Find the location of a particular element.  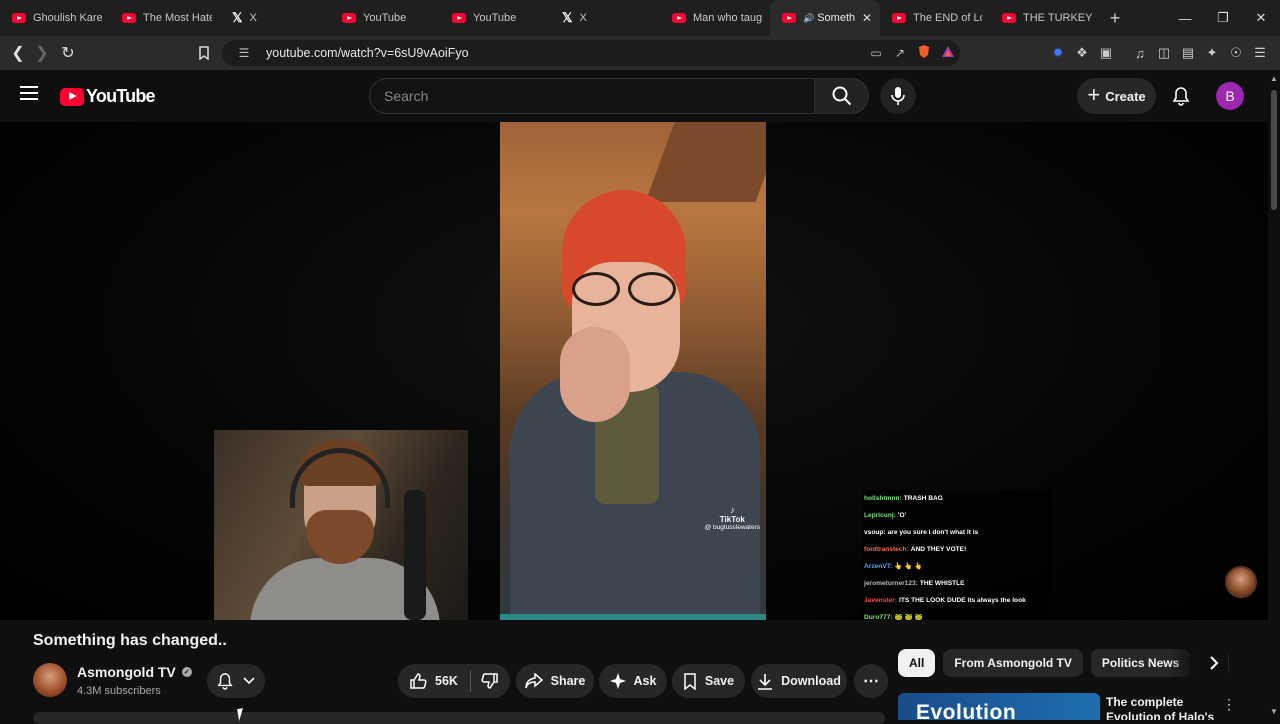

chevron-right-icon is located at coordinates (1214, 663).